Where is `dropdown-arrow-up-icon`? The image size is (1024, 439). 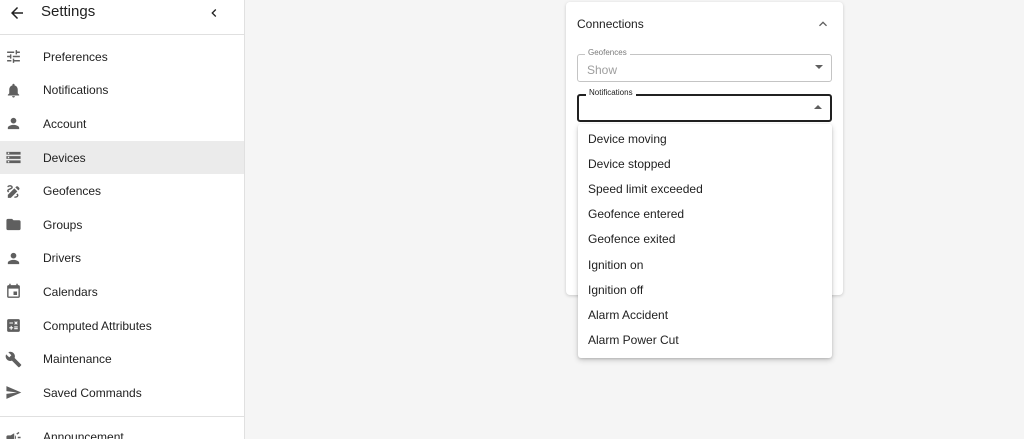 dropdown-arrow-up-icon is located at coordinates (818, 107).